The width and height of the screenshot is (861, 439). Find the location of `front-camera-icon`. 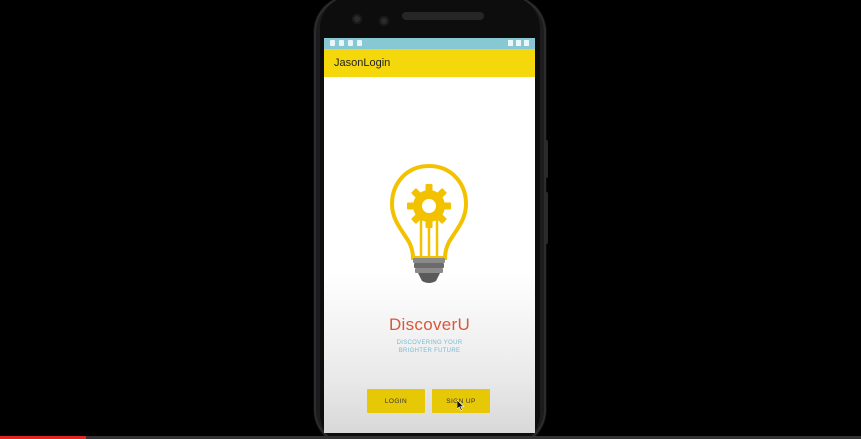

front-camera-icon is located at coordinates (357, 19).